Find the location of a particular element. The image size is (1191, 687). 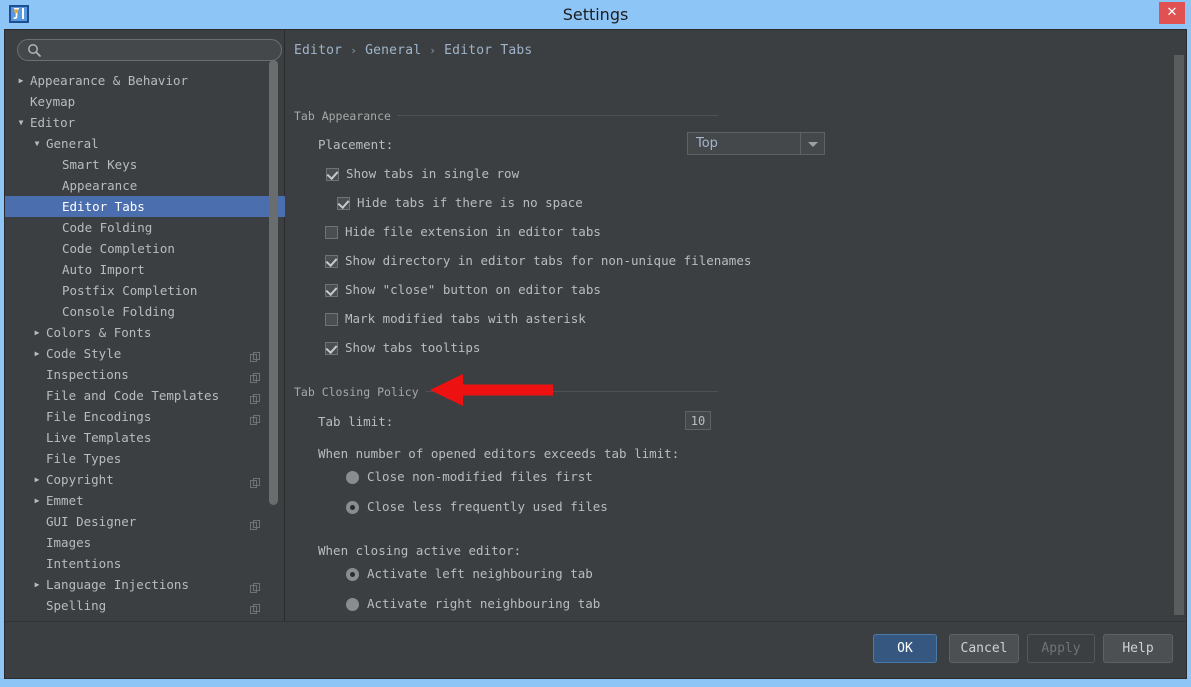

sidebar-item-editor-tabs: Editor Tabs is located at coordinates (145, 206).